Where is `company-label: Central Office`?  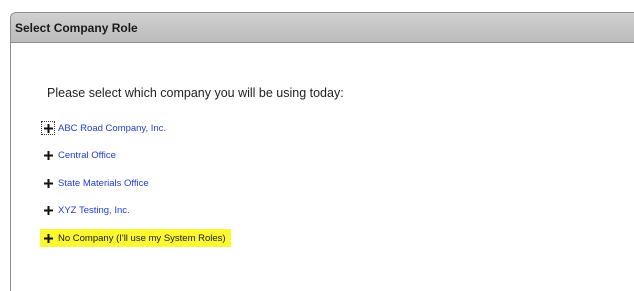 company-label: Central Office is located at coordinates (87, 155).